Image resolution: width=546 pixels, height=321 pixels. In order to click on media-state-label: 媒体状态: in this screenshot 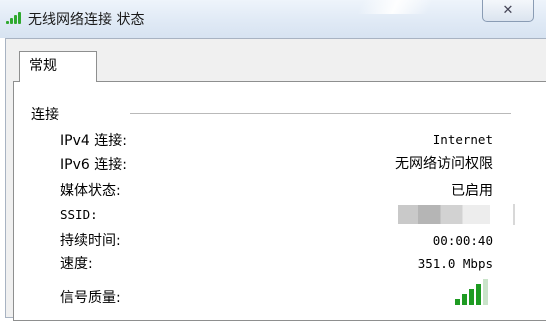, I will do `click(90, 191)`.